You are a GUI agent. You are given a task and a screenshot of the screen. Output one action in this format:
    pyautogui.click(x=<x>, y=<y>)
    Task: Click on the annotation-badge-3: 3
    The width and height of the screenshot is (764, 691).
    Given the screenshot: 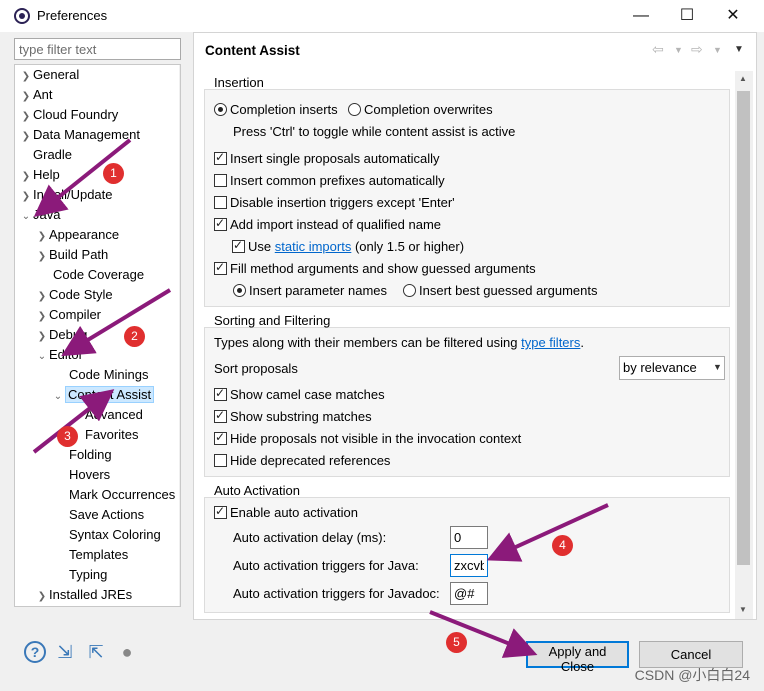 What is the action you would take?
    pyautogui.click(x=67, y=436)
    